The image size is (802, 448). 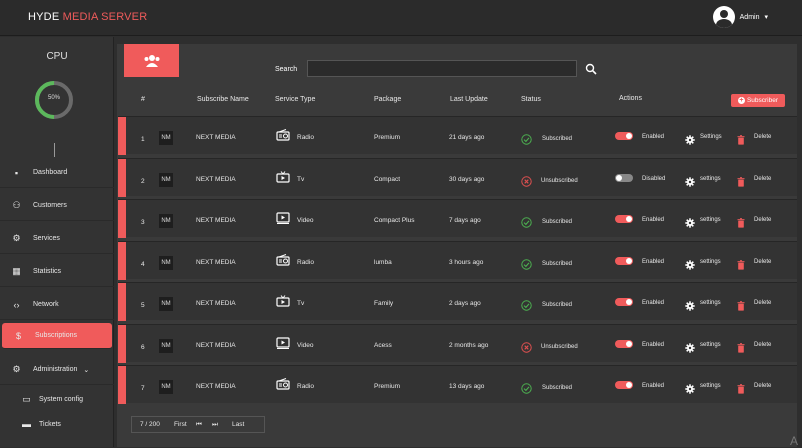 What do you see at coordinates (57, 370) in the screenshot?
I see `sidebar-item-administration: ⚙ Administration ⌄` at bounding box center [57, 370].